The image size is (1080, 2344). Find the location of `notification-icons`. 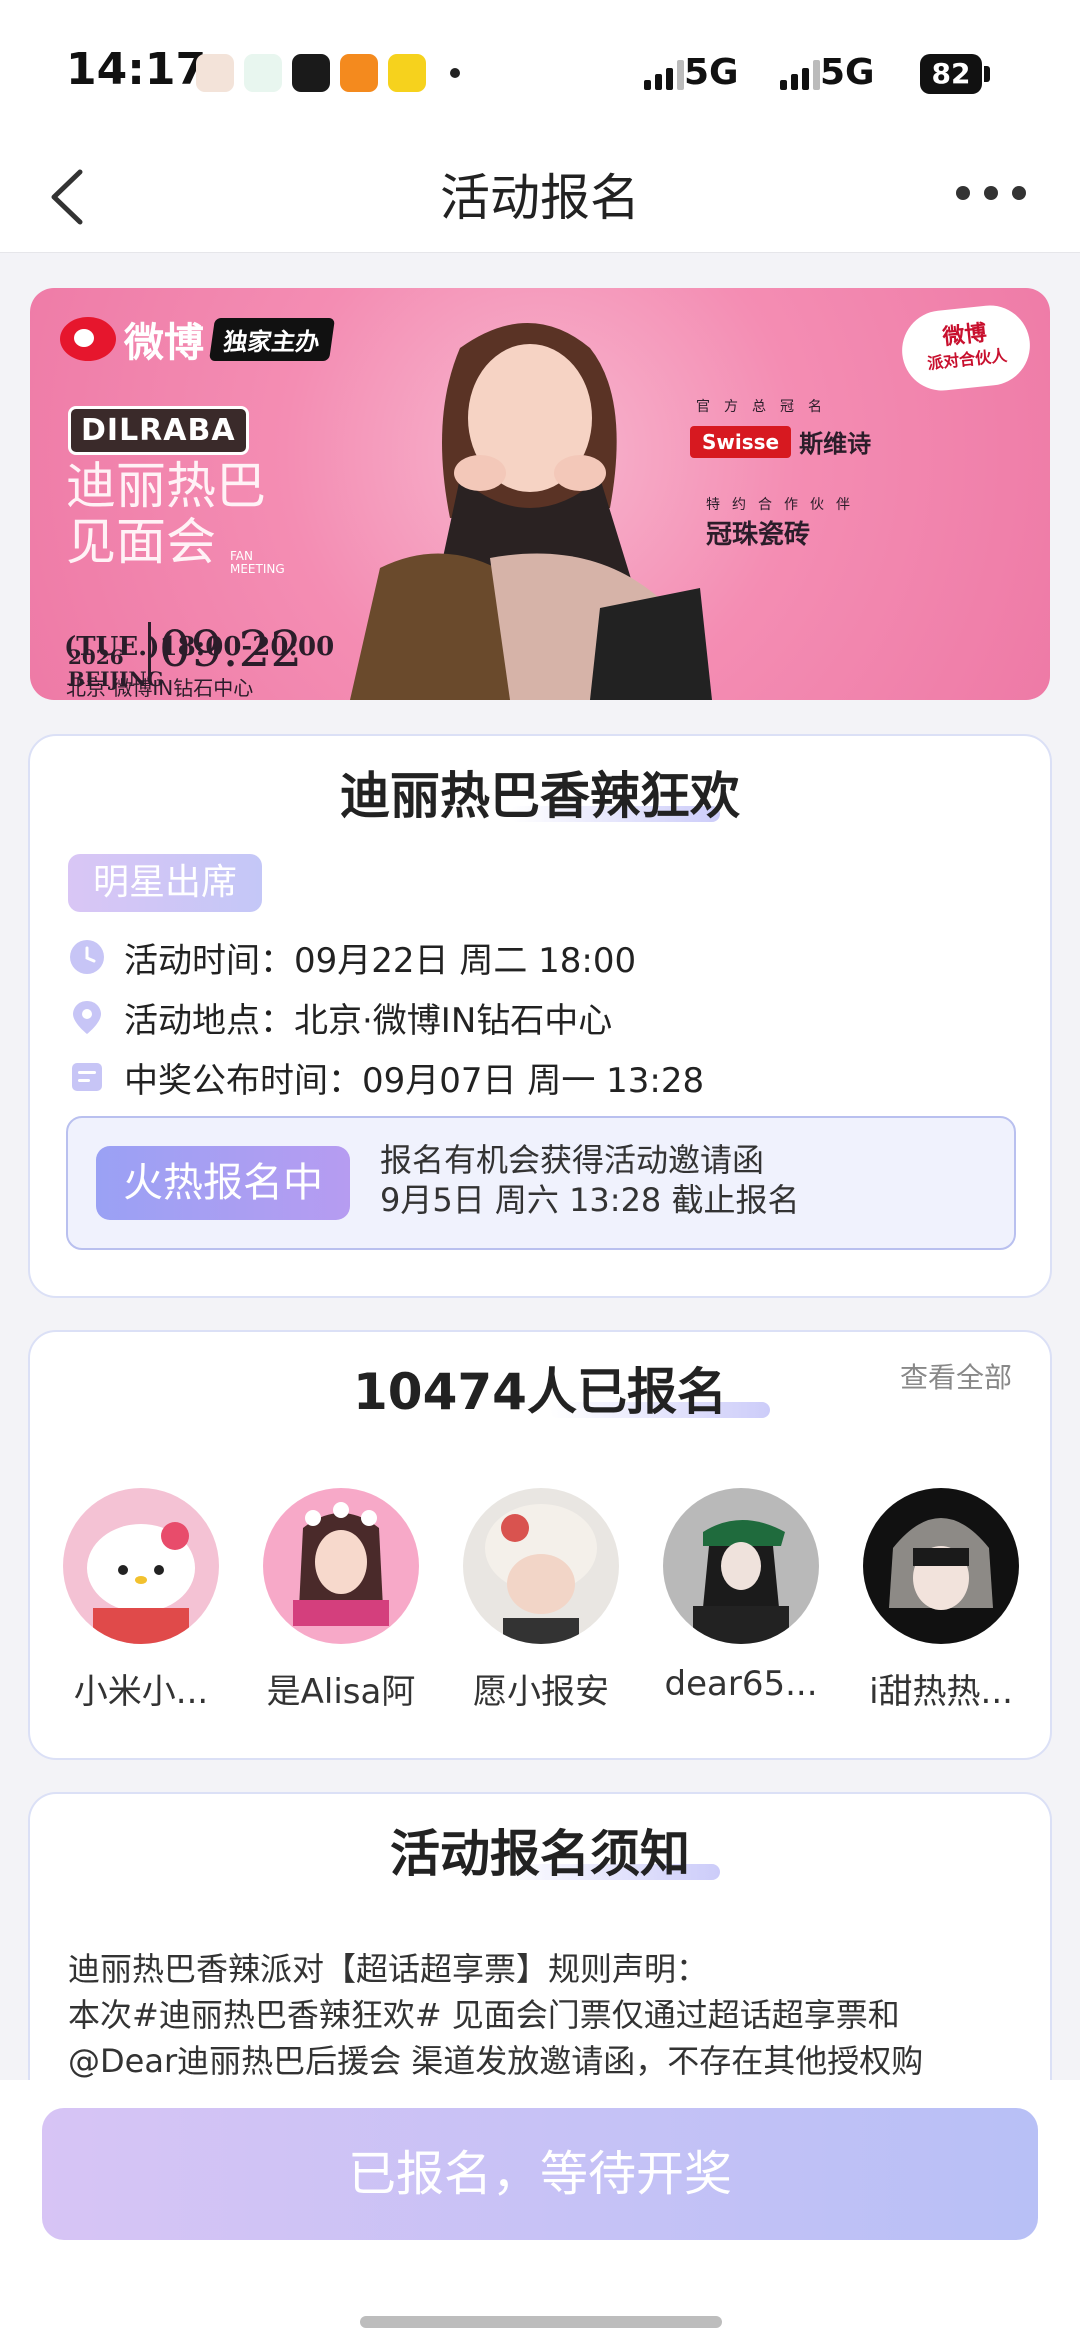

notification-icons is located at coordinates (328, 73).